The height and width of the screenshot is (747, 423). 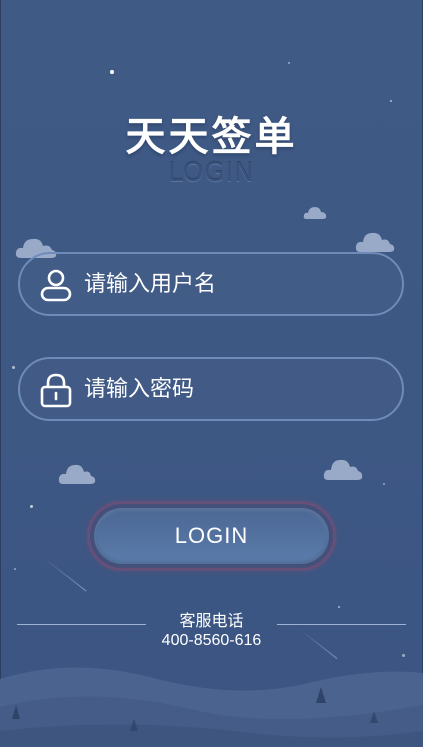 I want to click on username-field, so click(x=211, y=284).